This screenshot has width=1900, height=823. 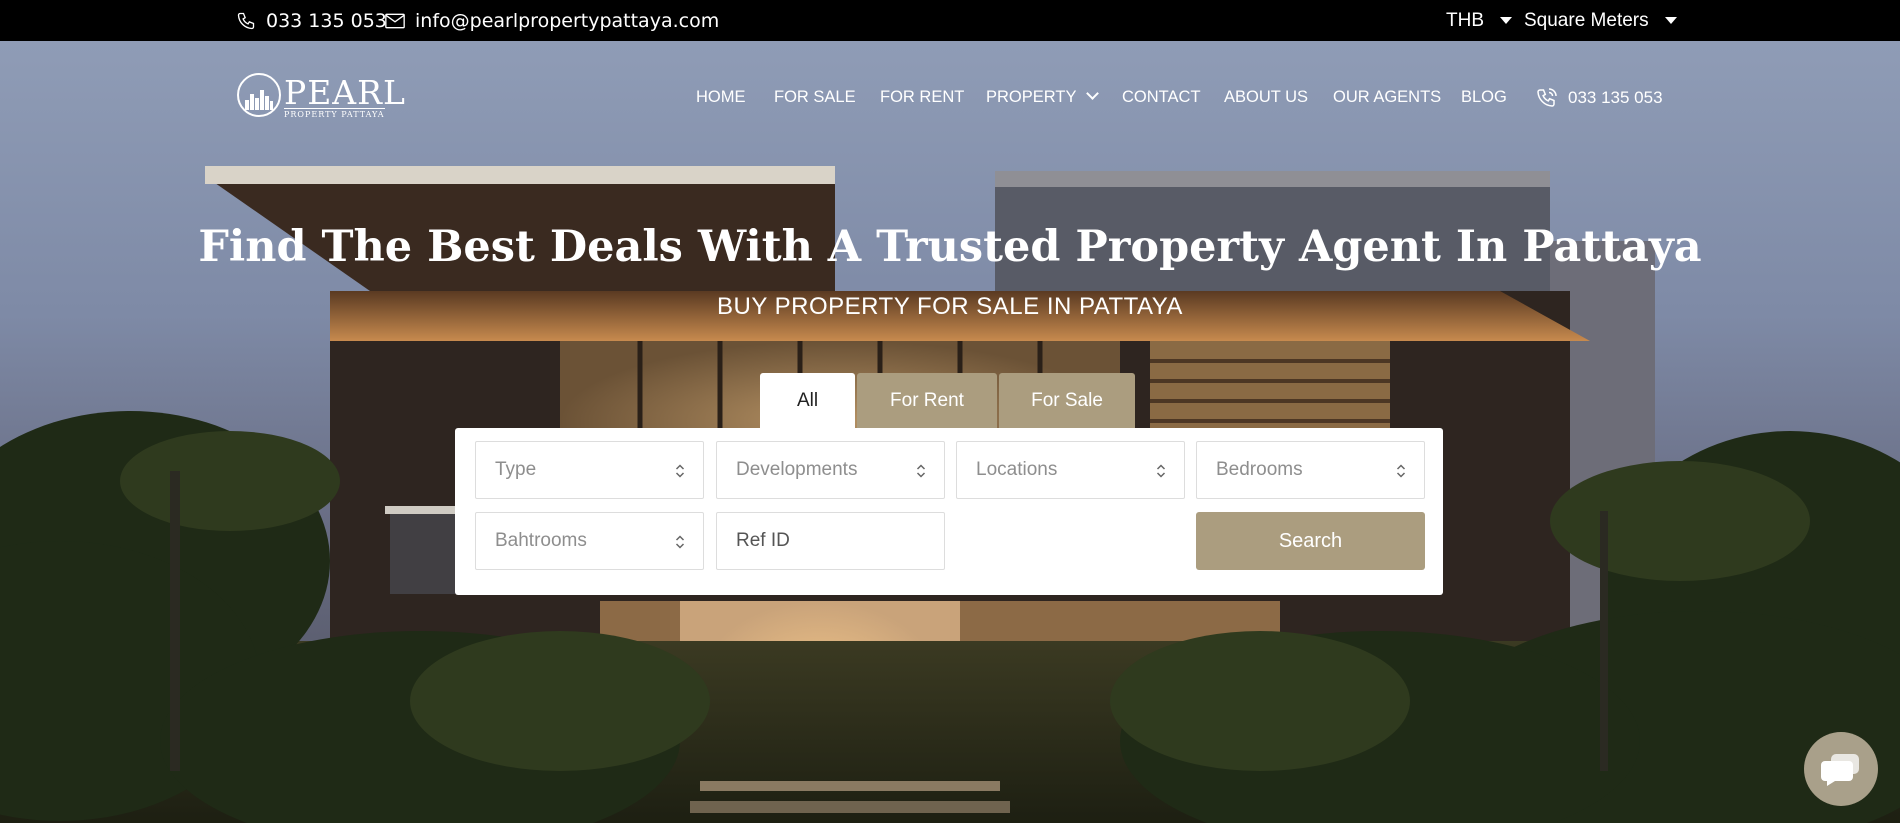 What do you see at coordinates (721, 97) in the screenshot?
I see `nav-home: HOME` at bounding box center [721, 97].